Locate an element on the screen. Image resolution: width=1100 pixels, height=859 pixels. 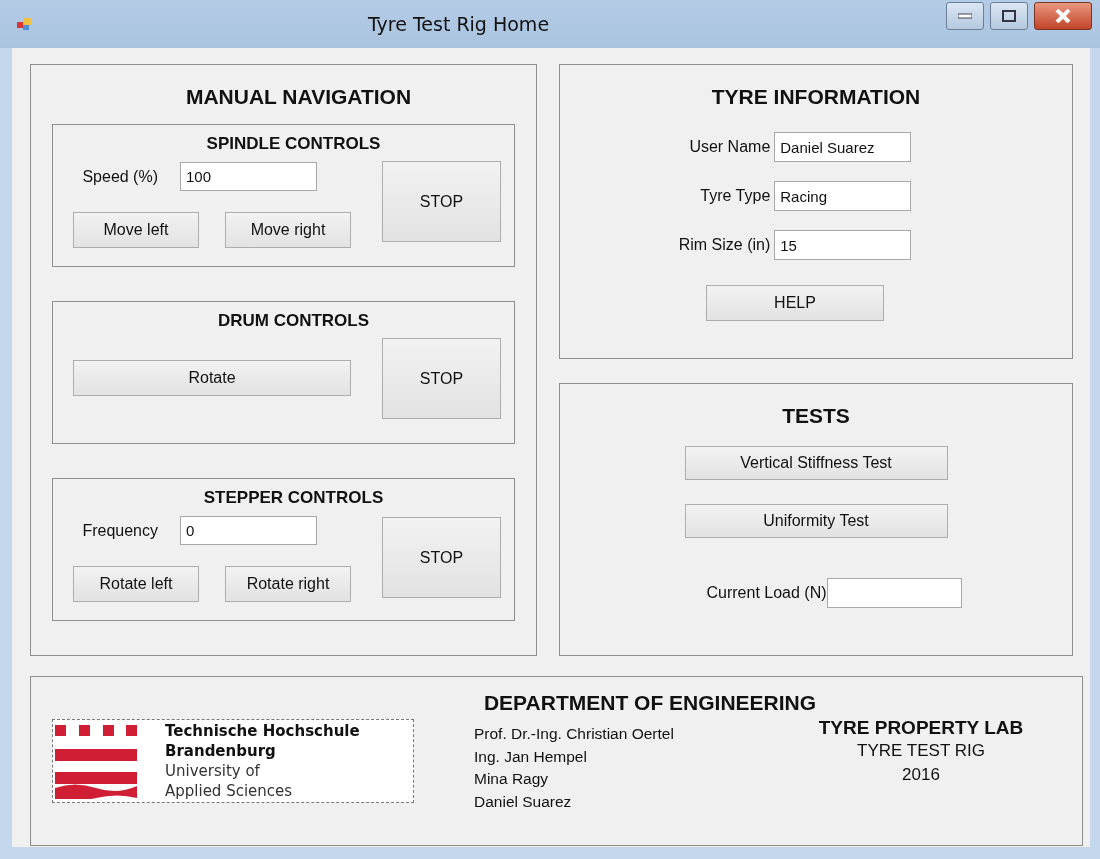
test-button: Uniformity Test is located at coordinates (816, 521).